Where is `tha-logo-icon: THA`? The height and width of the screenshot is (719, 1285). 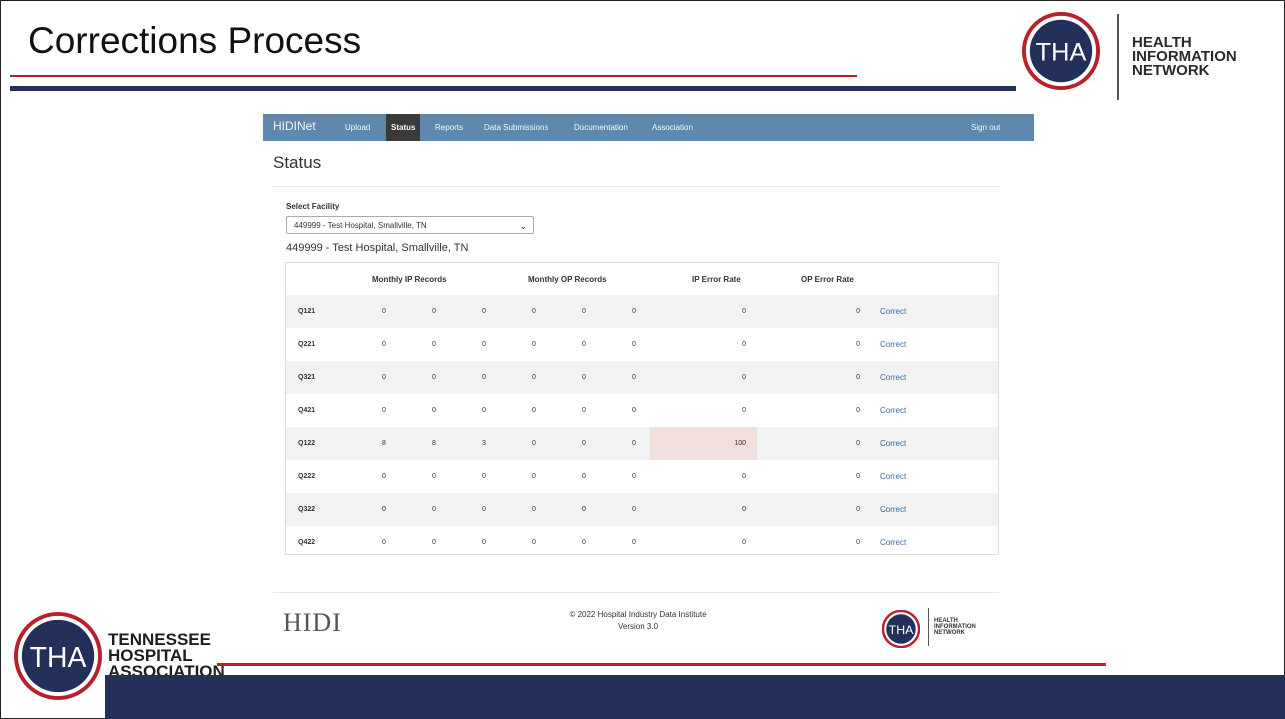 tha-logo-icon: THA is located at coordinates (1061, 51).